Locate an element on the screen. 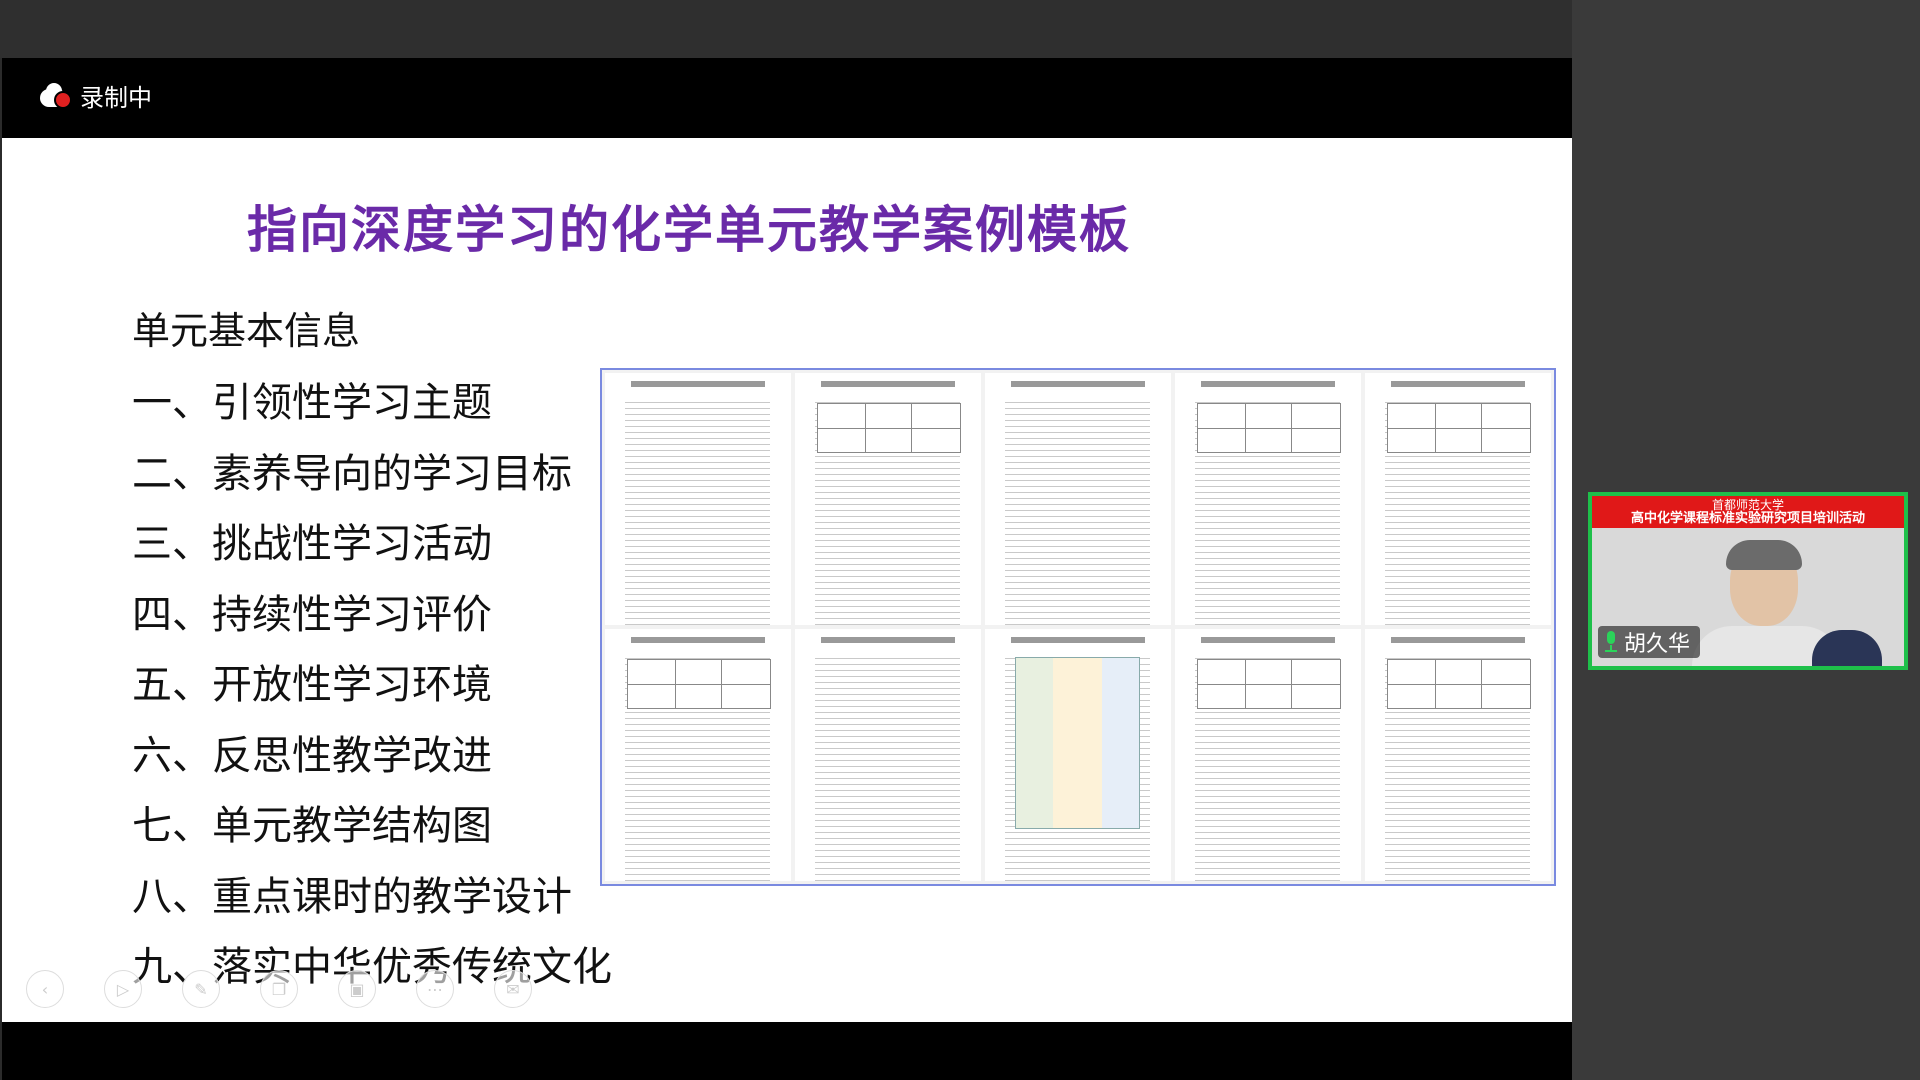 This screenshot has width=1920, height=1080. prev-icon: ‹ is located at coordinates (45, 989).